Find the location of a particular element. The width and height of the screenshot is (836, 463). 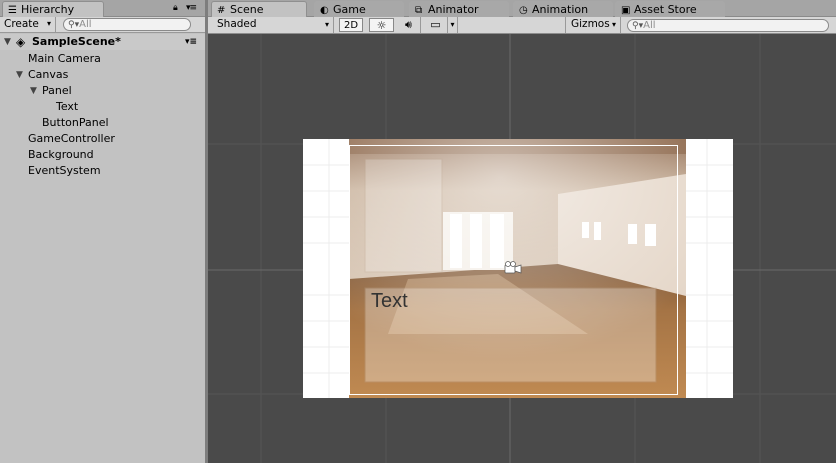

hierarchy-item-label: Panel is located at coordinates (57, 90).